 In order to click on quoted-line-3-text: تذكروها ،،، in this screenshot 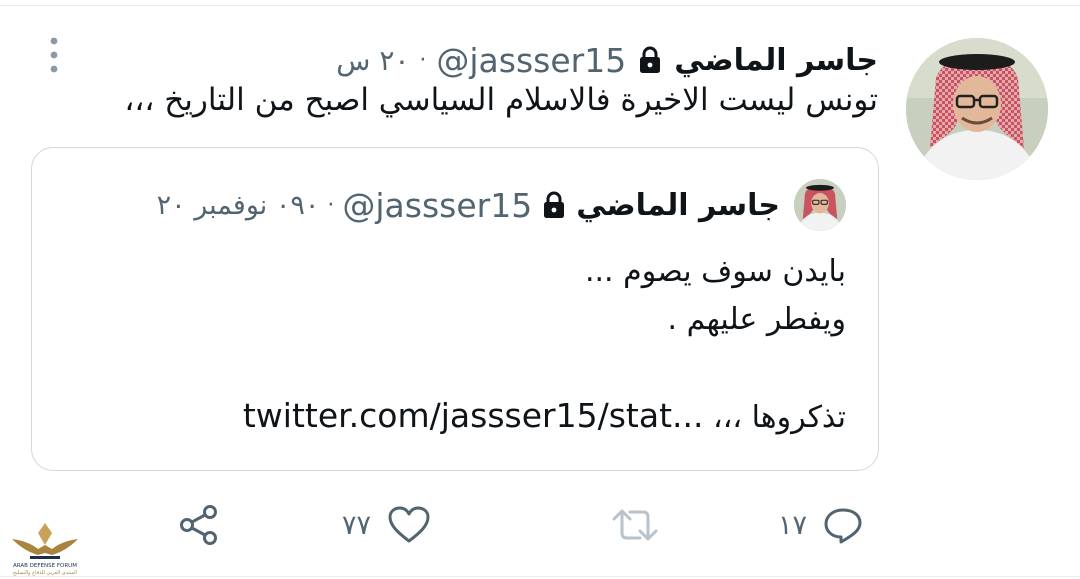, I will do `click(779, 417)`.